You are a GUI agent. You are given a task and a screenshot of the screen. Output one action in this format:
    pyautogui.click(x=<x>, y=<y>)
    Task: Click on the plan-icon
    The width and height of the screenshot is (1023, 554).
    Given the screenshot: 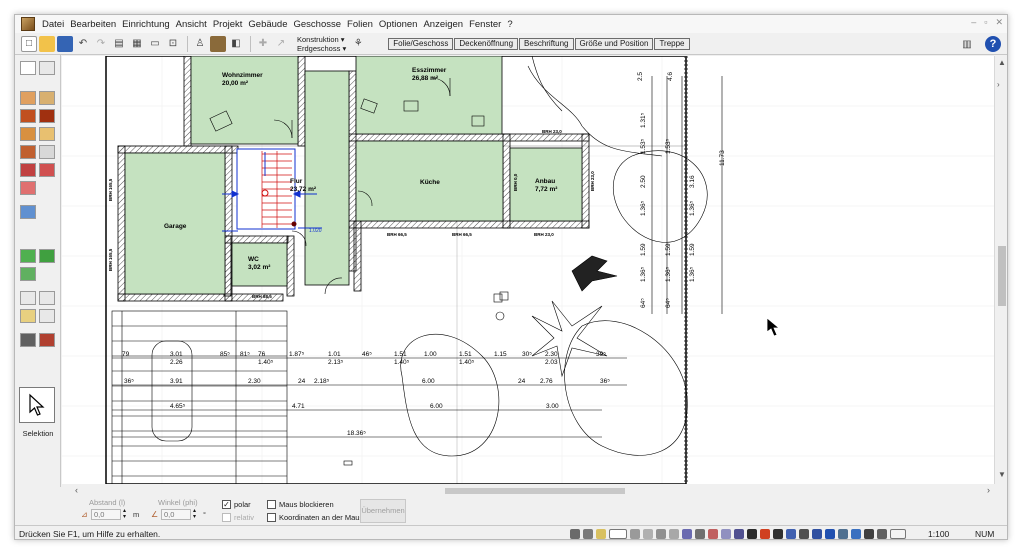 What is the action you would take?
    pyautogui.click(x=856, y=534)
    